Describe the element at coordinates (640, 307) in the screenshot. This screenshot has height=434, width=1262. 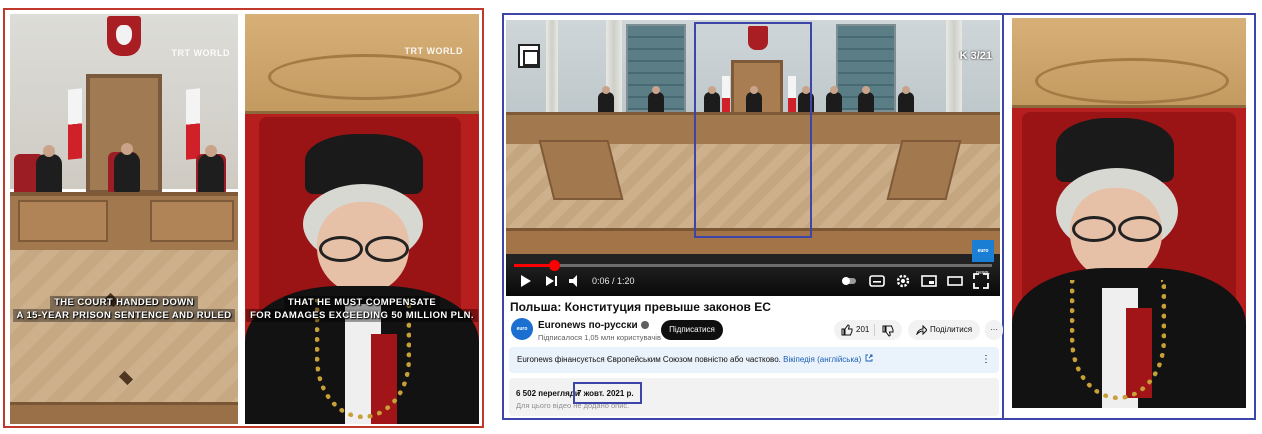
I see `video-title: Польша: Конституция превыше законов ЕС` at that location.